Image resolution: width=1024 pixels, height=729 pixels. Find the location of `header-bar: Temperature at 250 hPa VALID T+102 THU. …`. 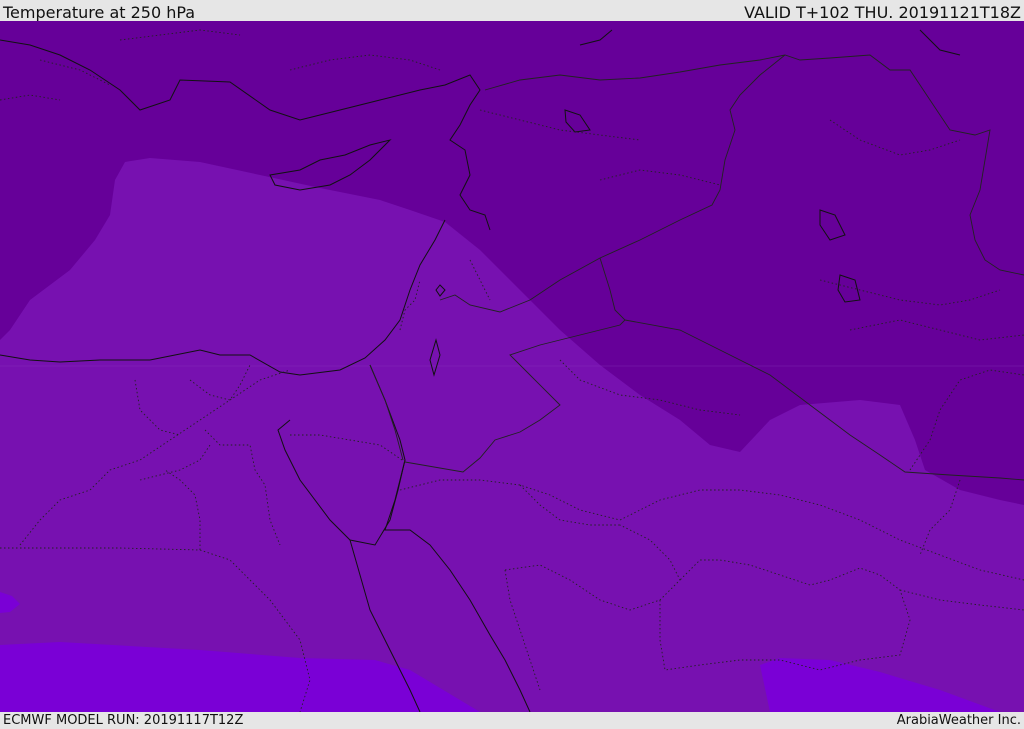

header-bar: Temperature at 250 hPa VALID T+102 THU. … is located at coordinates (512, 10).